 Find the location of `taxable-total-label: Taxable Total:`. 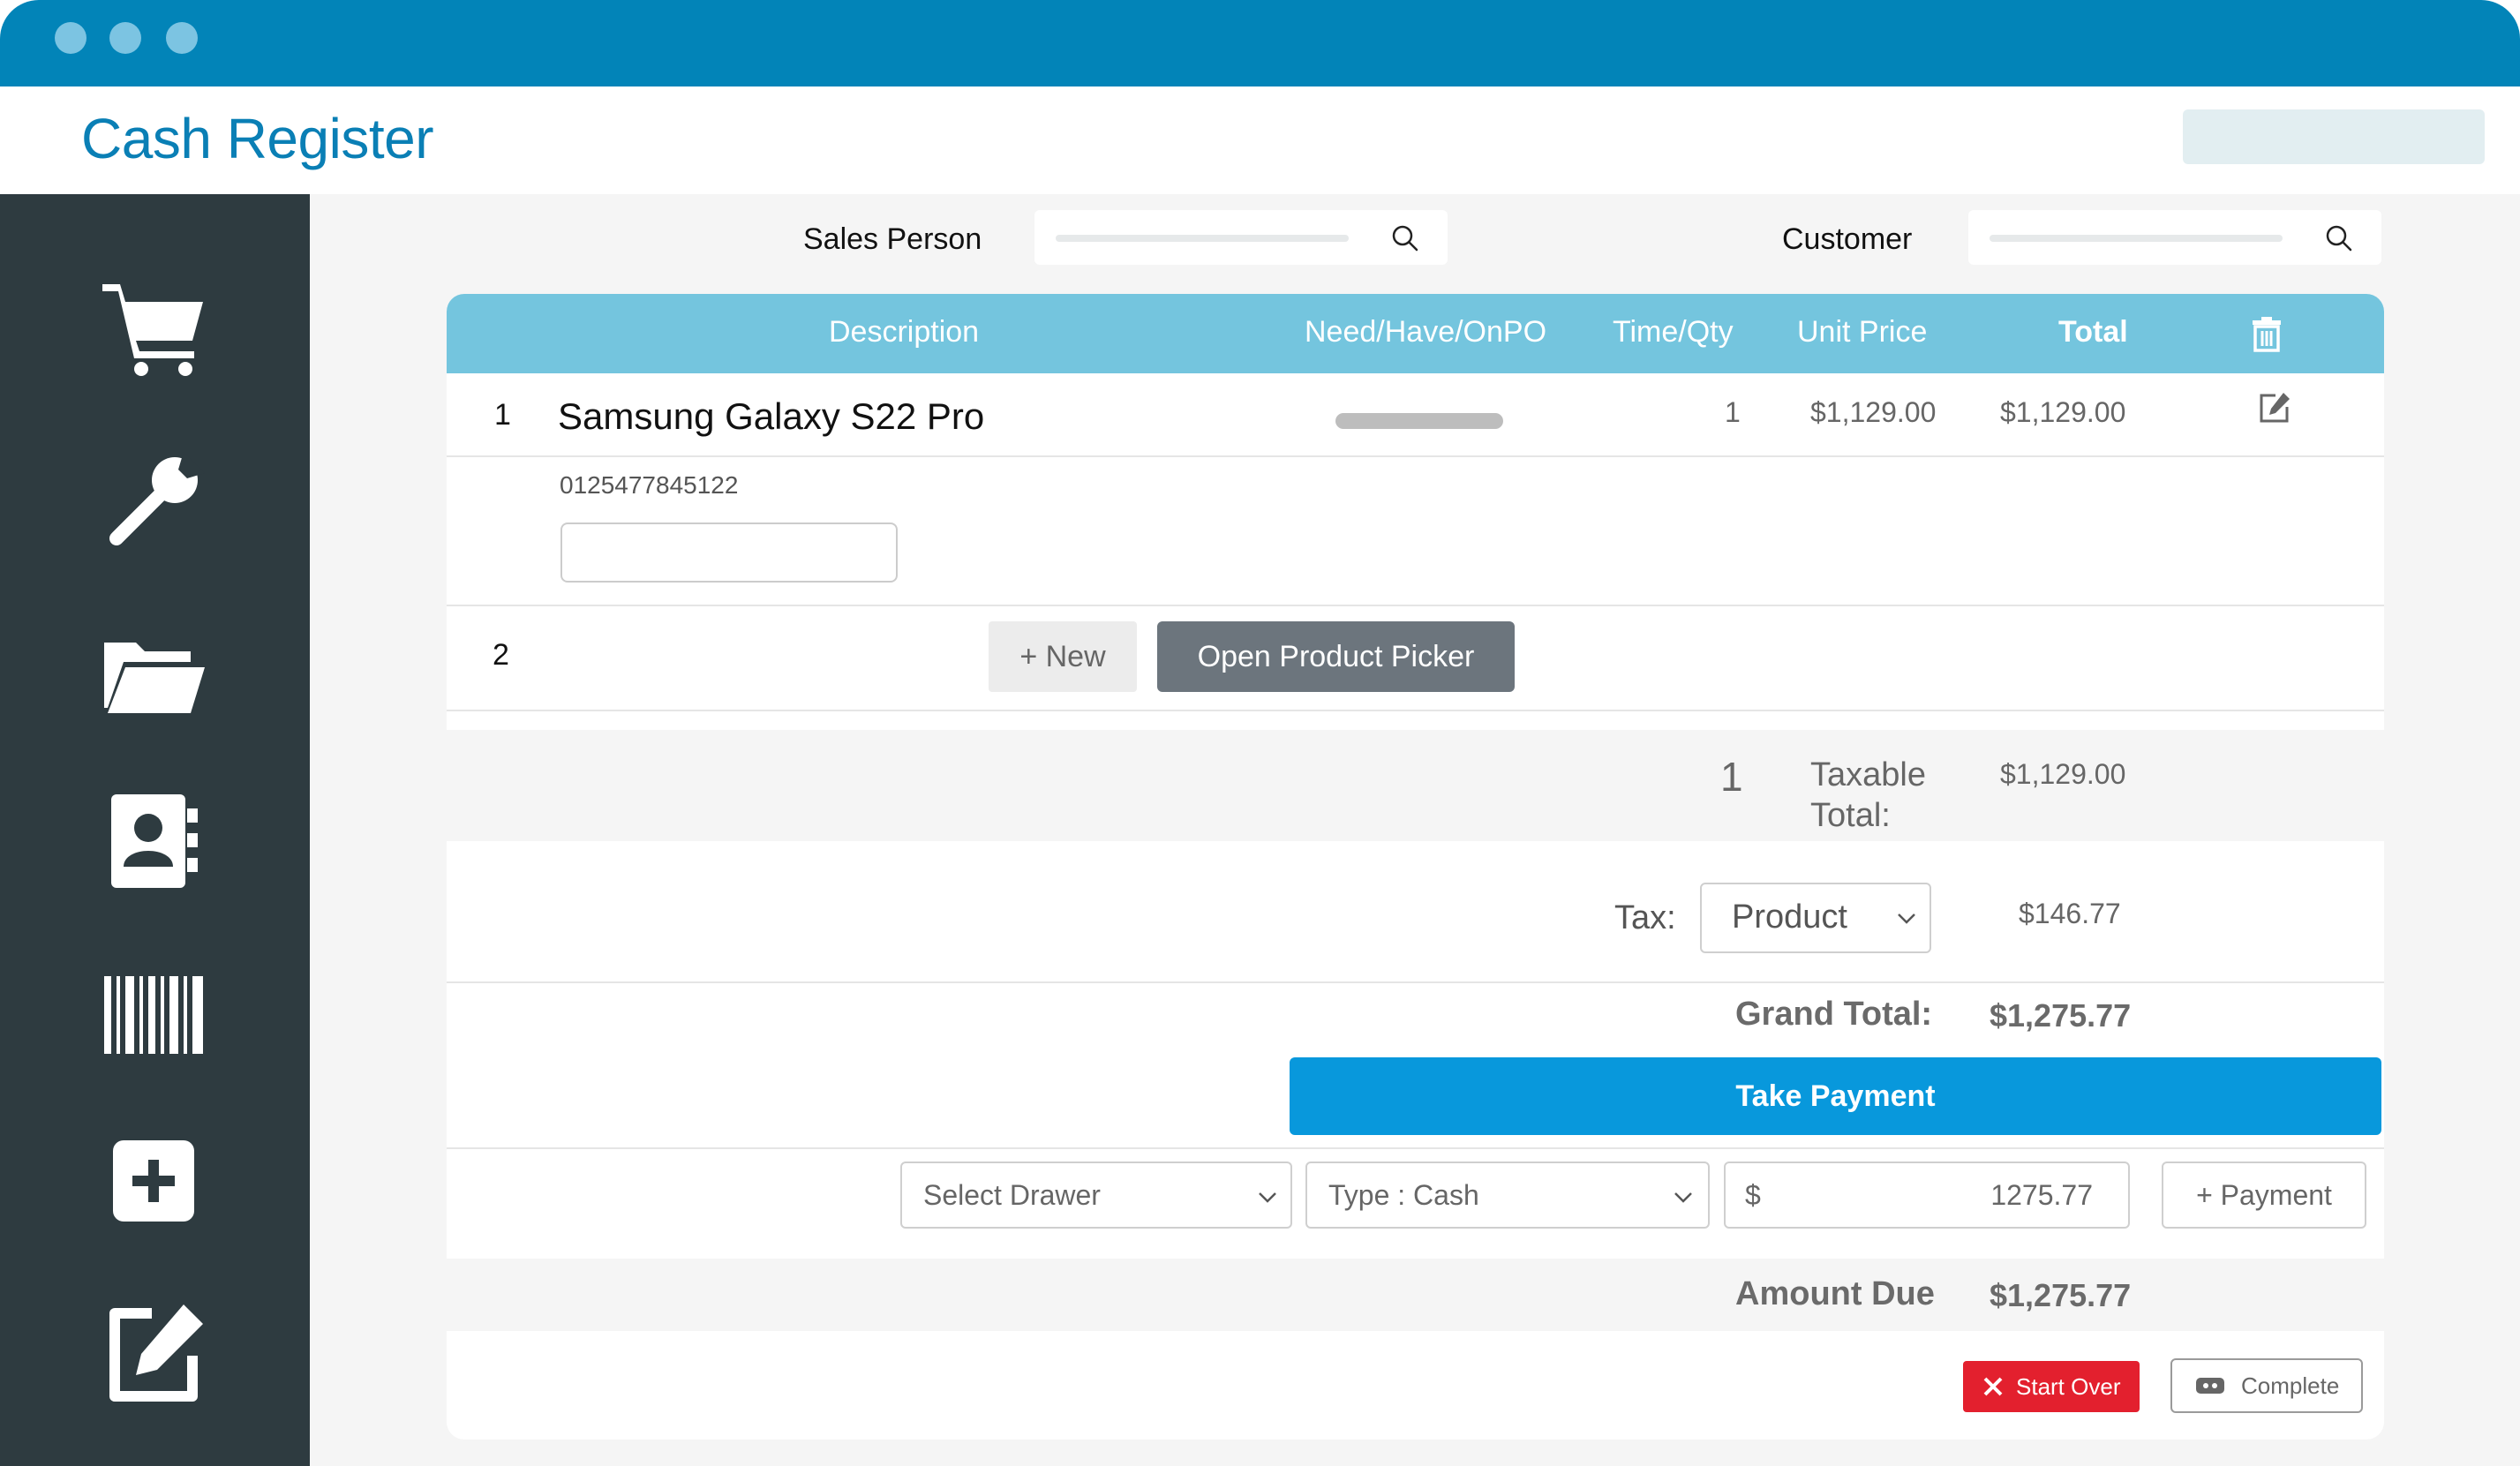

taxable-total-label: Taxable Total: is located at coordinates (1868, 795).